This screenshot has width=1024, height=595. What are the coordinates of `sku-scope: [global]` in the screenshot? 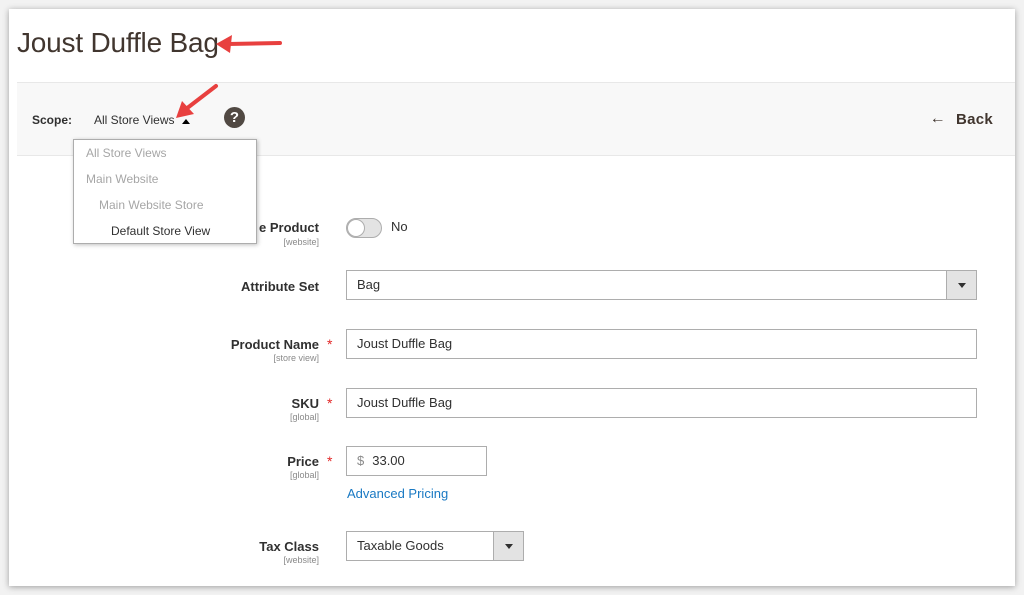 It's located at (304, 417).